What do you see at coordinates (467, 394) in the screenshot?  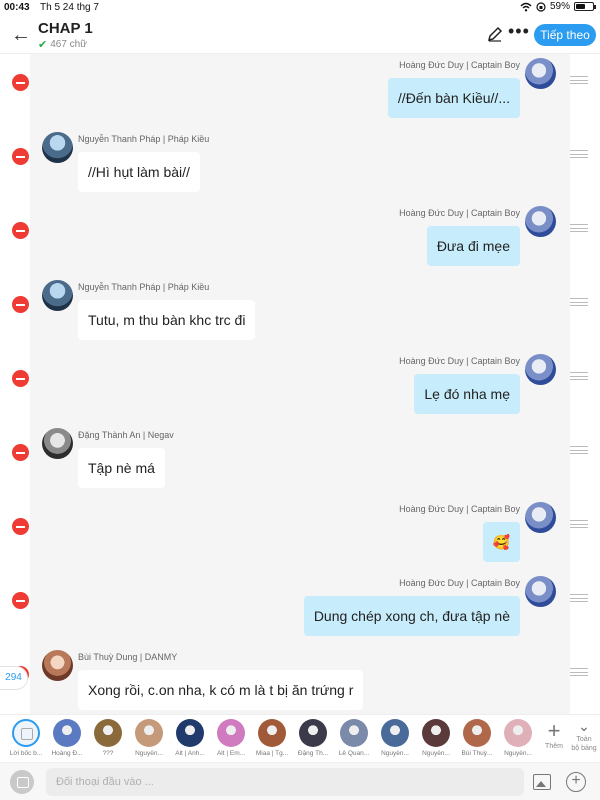 I see `message-bubble: Lẹ đó nha mẹ` at bounding box center [467, 394].